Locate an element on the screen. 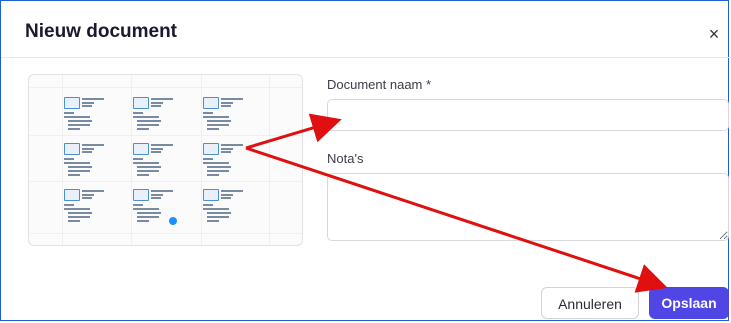 The height and width of the screenshot is (323, 731). save-button: Opslaan is located at coordinates (689, 303).